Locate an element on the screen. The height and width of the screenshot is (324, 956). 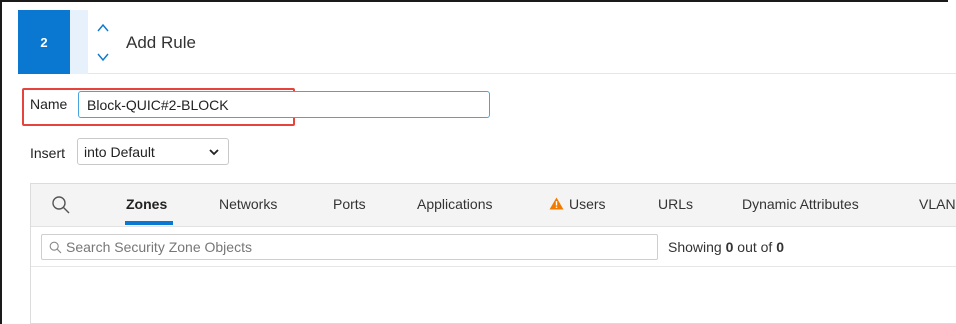
zone-search-box is located at coordinates (349, 247).